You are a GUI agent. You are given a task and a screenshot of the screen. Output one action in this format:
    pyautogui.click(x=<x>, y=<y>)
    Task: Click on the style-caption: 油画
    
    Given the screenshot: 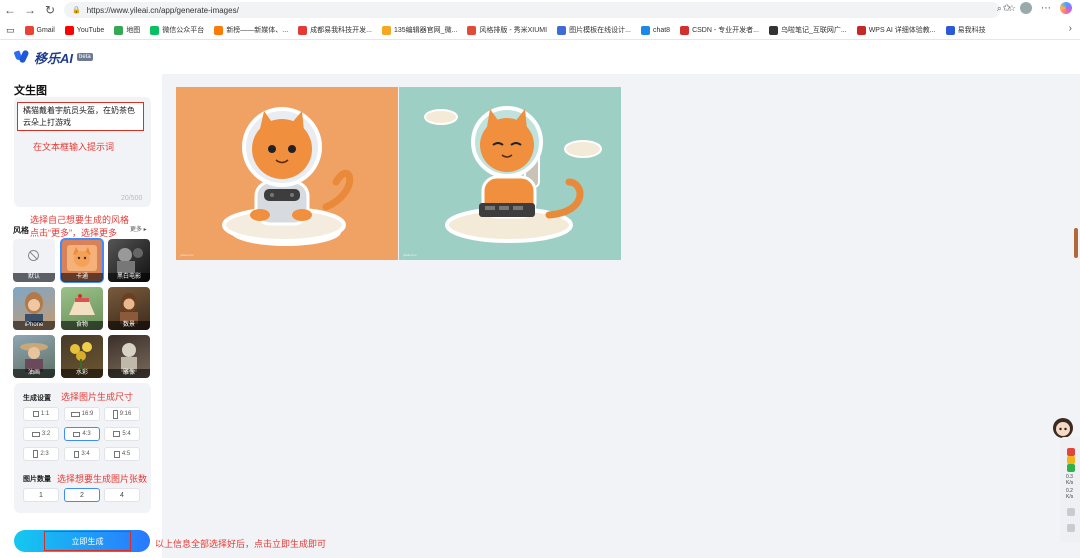 What is the action you would take?
    pyautogui.click(x=34, y=373)
    